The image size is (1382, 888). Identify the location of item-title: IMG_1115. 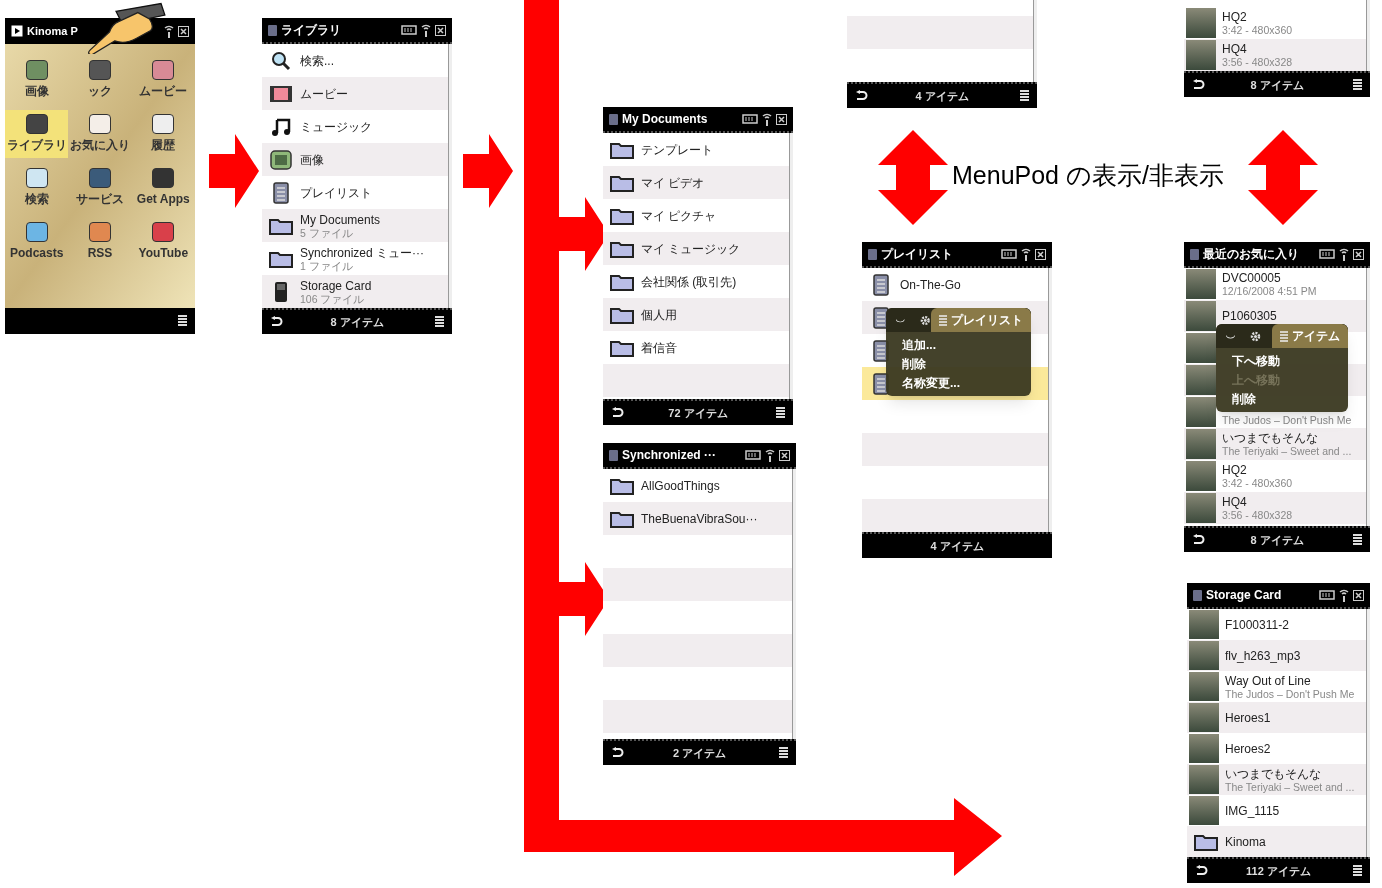
(1252, 810).